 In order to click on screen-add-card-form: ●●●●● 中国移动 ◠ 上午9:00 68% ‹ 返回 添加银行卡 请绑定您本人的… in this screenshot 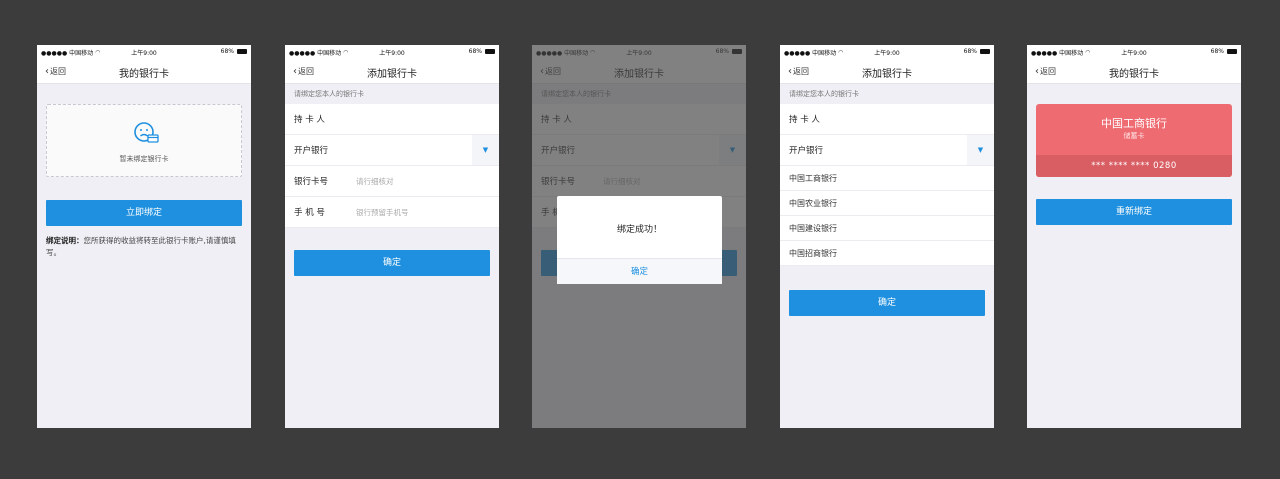, I will do `click(392, 236)`.